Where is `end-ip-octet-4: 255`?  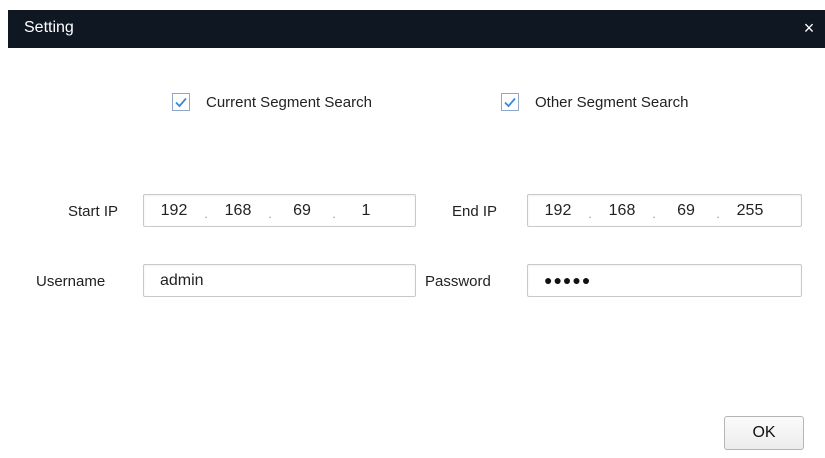 end-ip-octet-4: 255 is located at coordinates (750, 211).